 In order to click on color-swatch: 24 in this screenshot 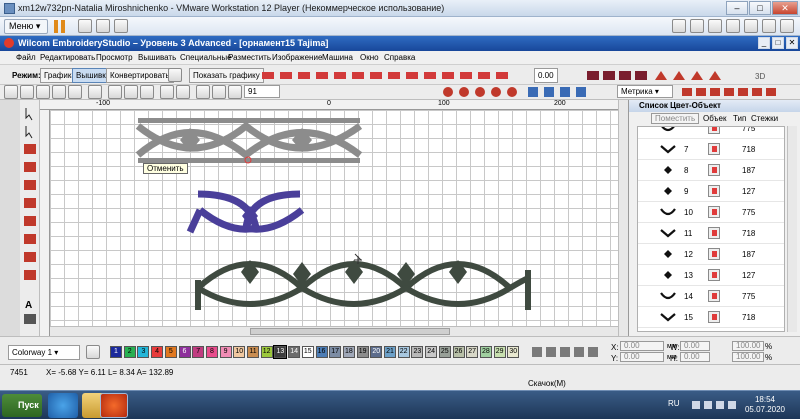, I will do `click(431, 352)`.